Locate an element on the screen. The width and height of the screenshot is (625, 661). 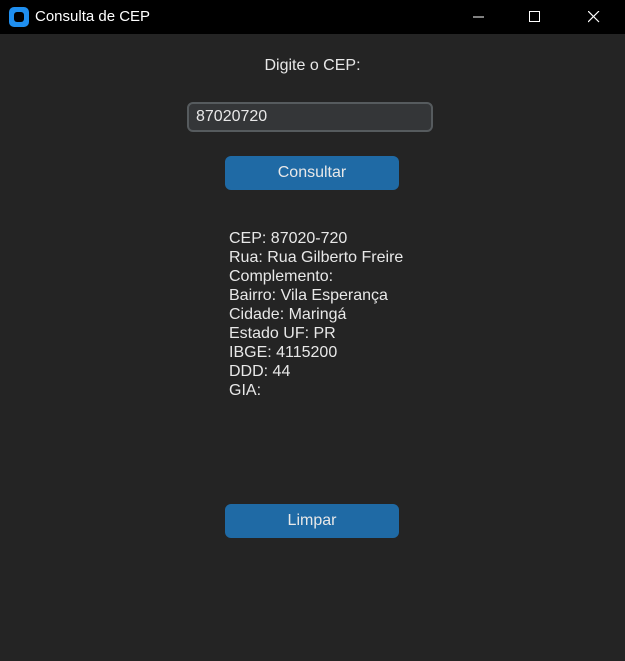
title-bar: Consulta de CEP is located at coordinates (312, 17).